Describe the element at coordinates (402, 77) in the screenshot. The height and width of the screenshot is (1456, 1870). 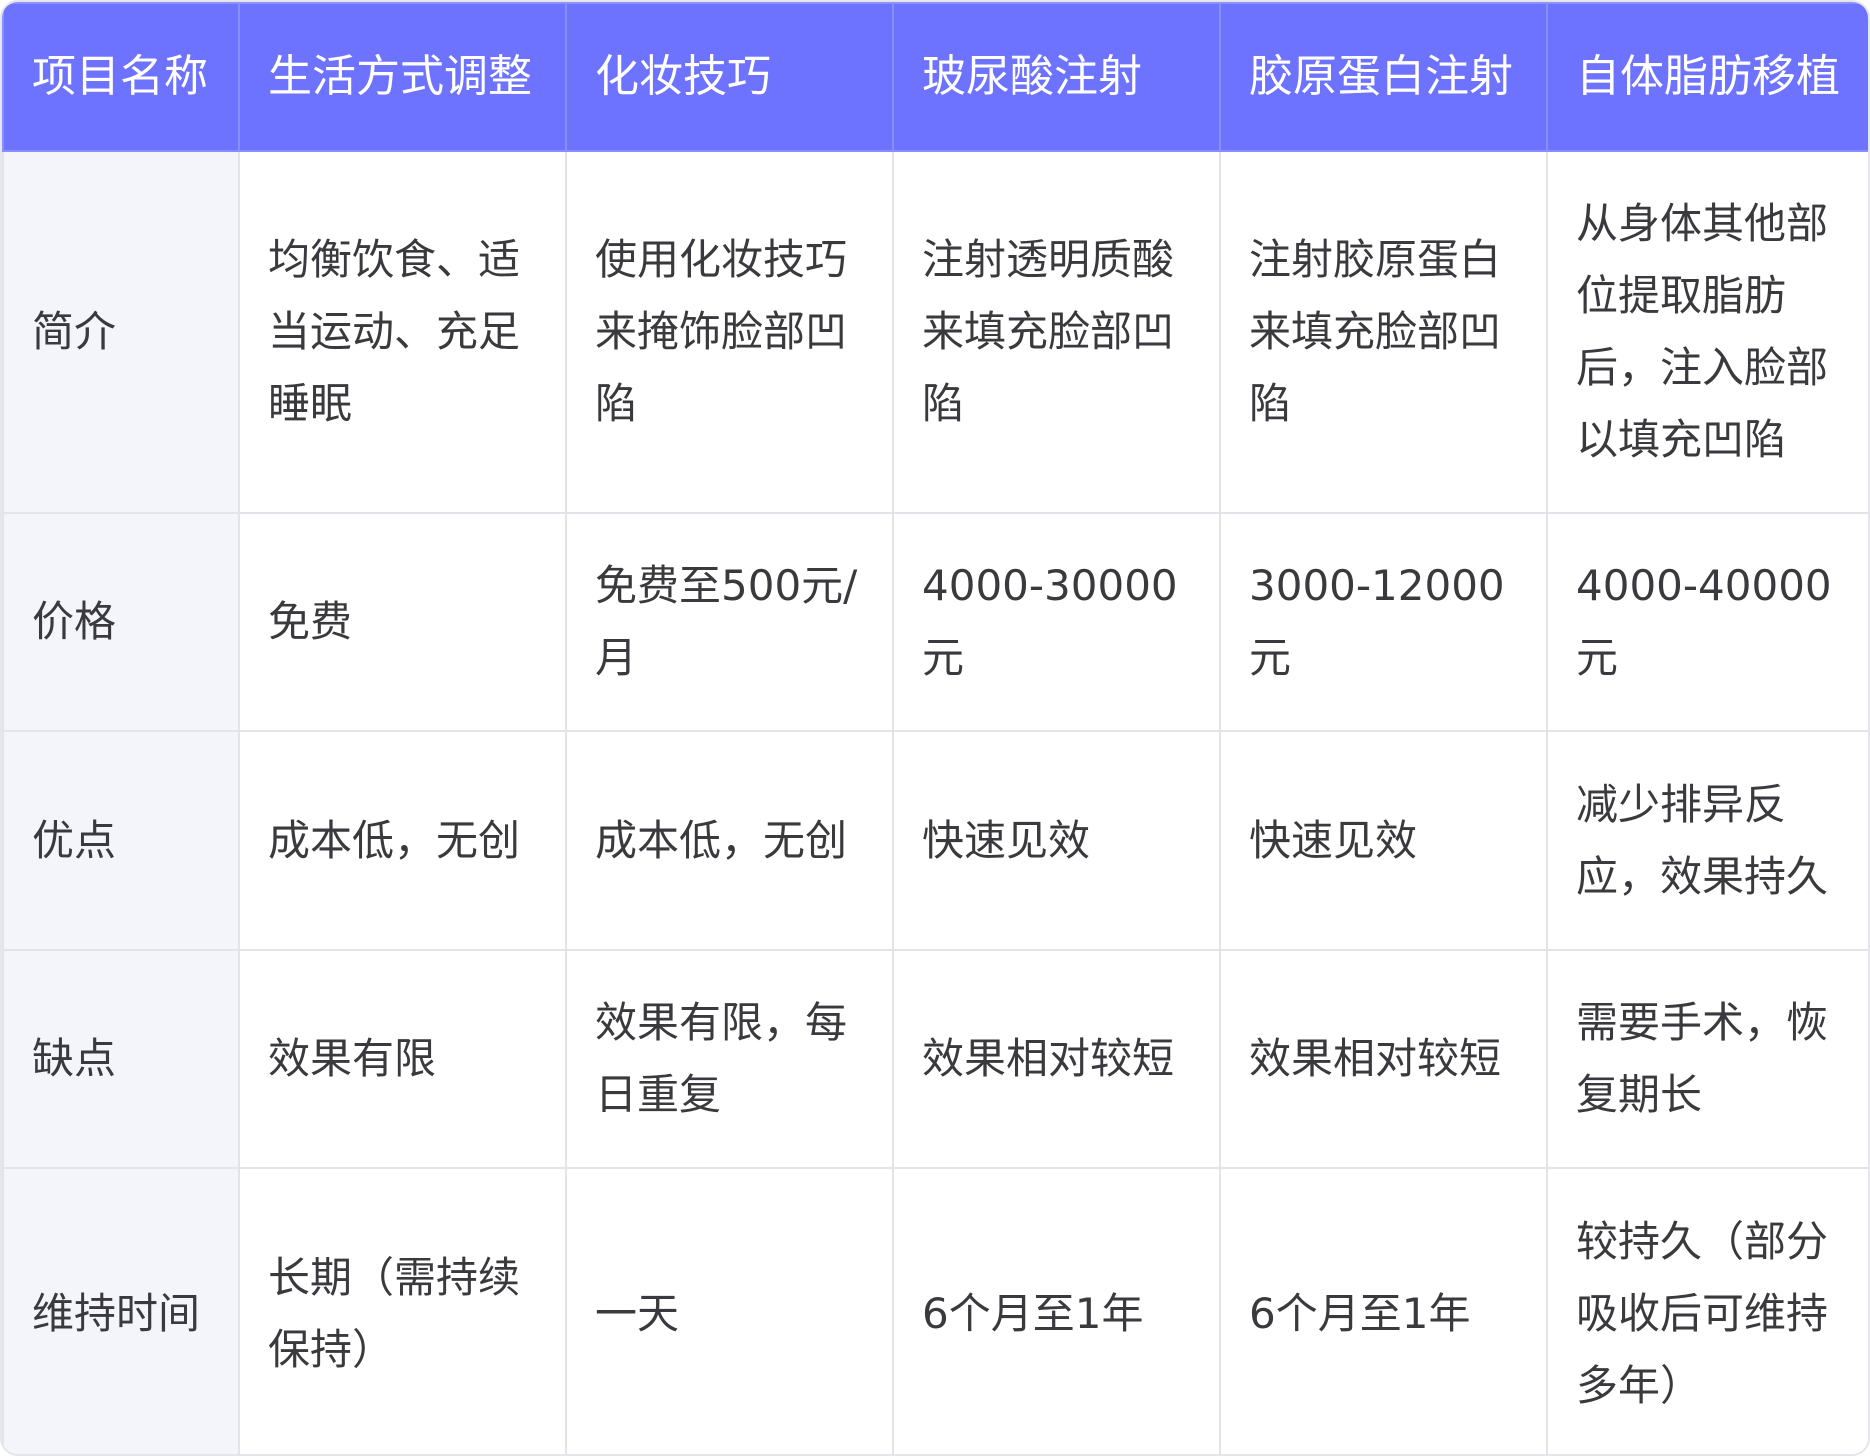
I see `header-cell-lifestyle: 生活方式调整` at that location.